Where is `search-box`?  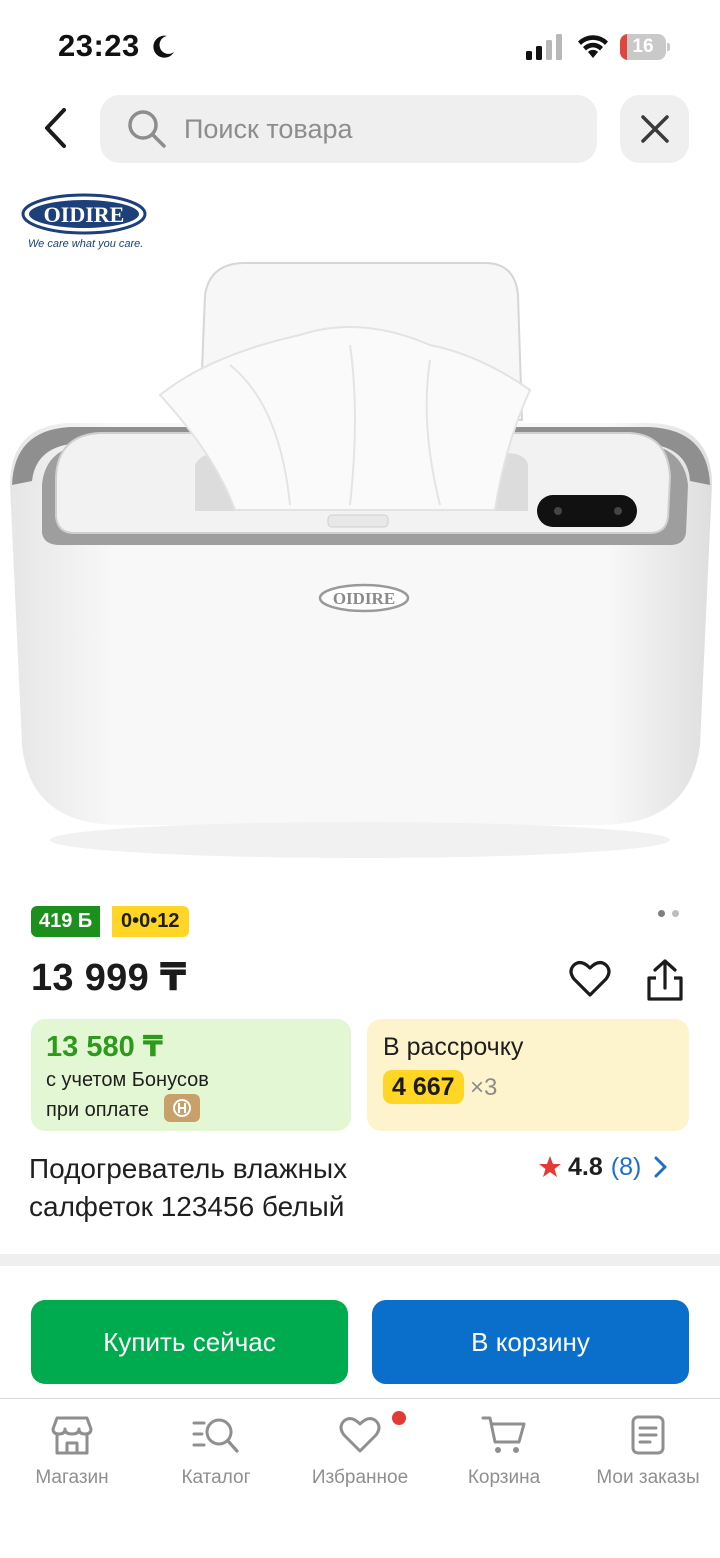 search-box is located at coordinates (348, 129).